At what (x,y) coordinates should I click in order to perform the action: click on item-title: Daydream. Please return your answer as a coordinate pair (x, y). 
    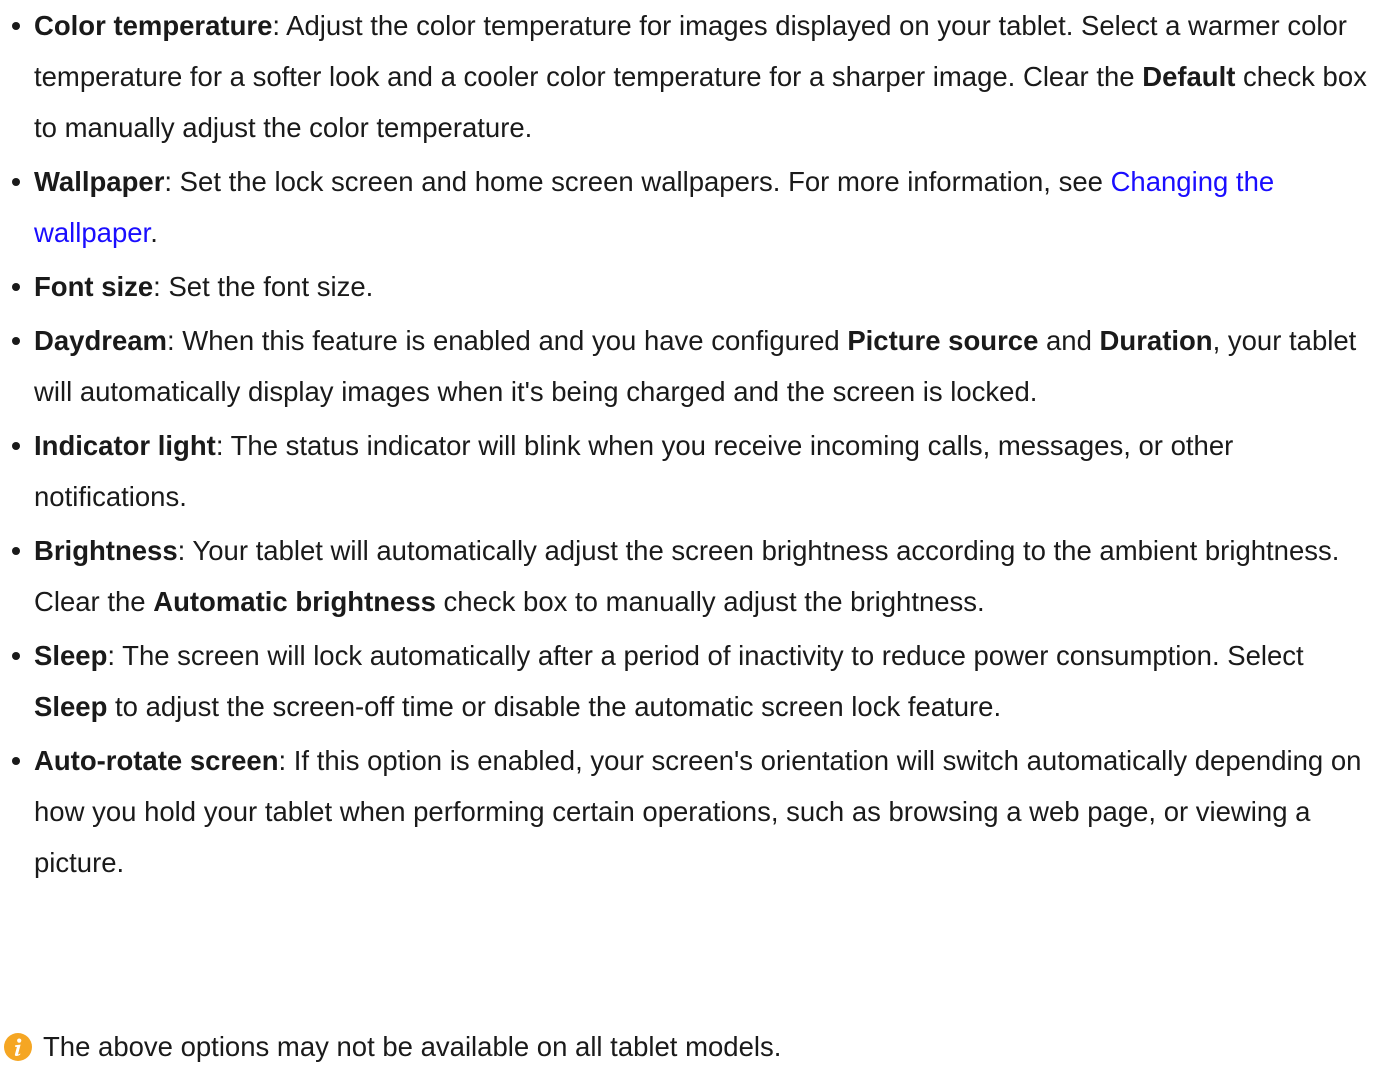
    Looking at the image, I should click on (100, 340).